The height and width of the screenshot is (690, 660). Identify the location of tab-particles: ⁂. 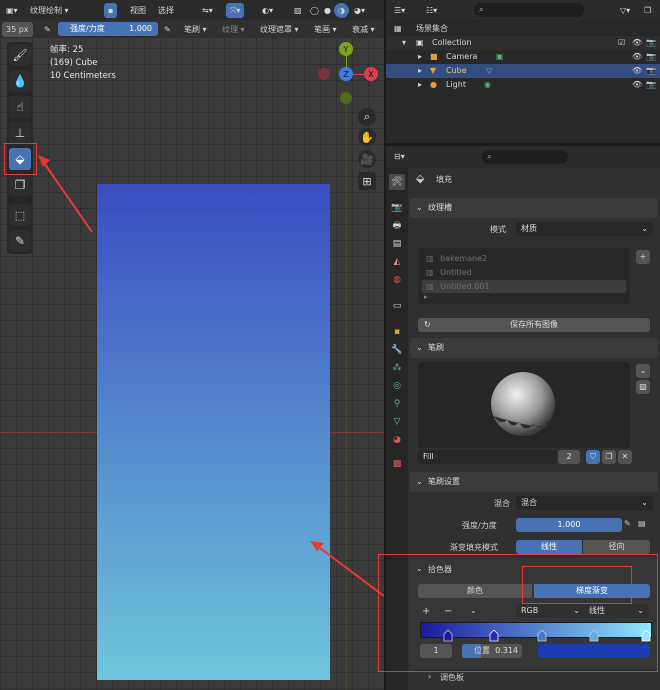
(397, 368).